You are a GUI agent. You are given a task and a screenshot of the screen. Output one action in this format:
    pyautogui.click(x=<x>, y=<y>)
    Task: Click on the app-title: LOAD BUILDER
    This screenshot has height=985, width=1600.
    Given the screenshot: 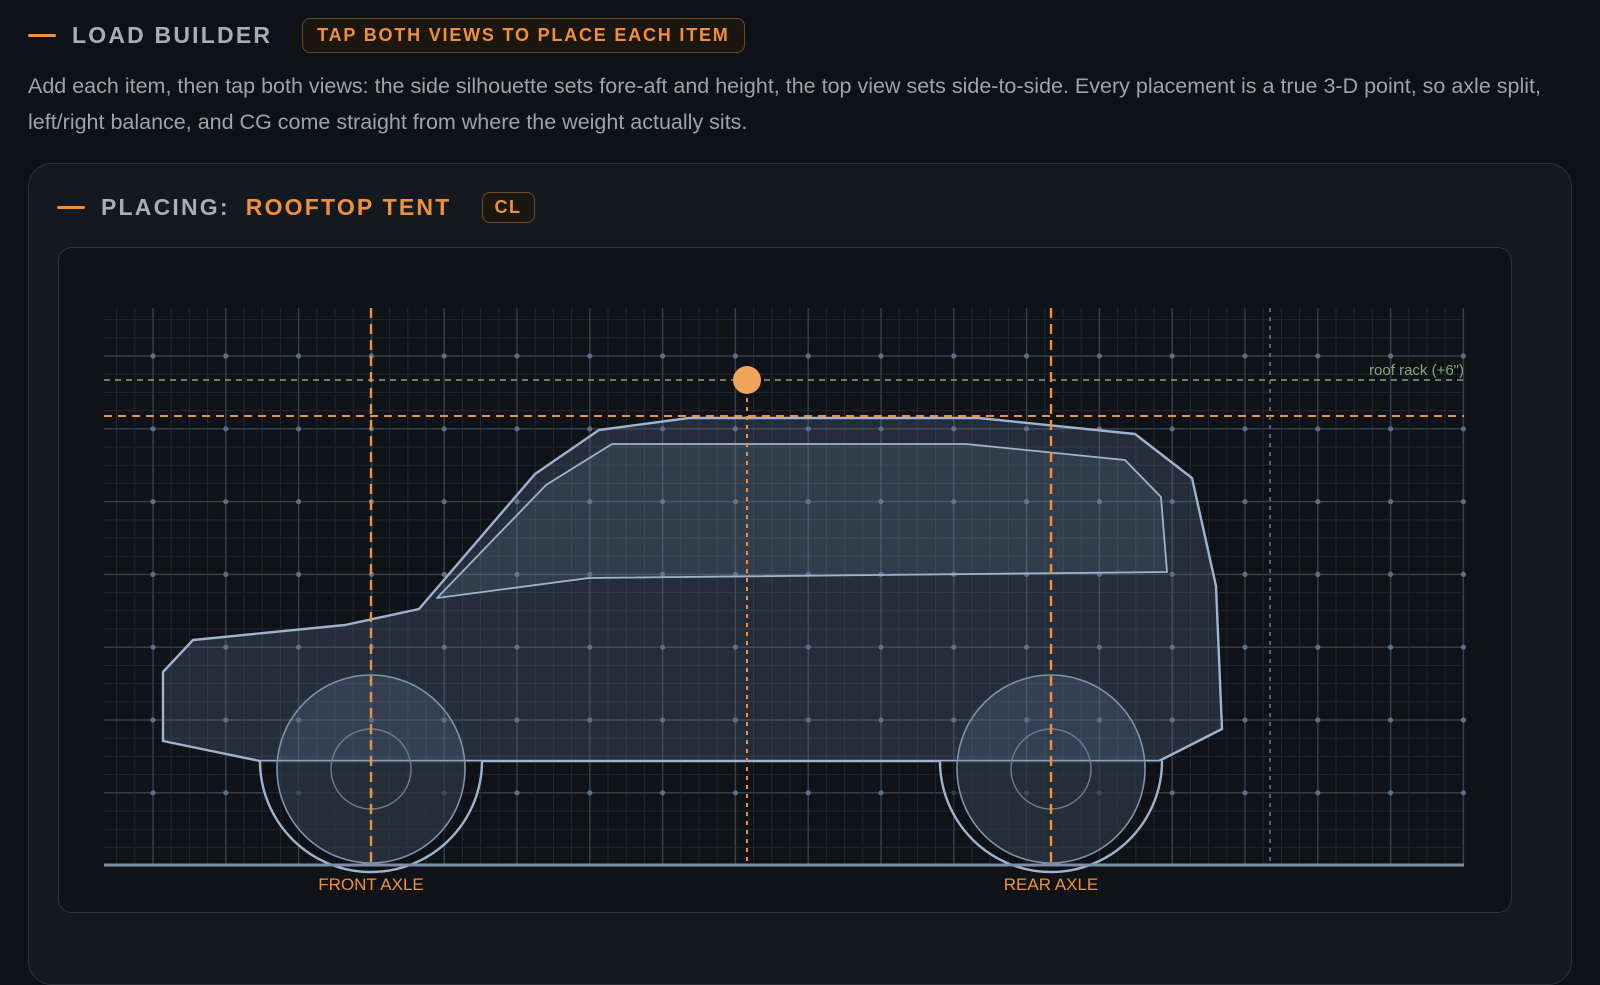 What is the action you would take?
    pyautogui.click(x=172, y=35)
    